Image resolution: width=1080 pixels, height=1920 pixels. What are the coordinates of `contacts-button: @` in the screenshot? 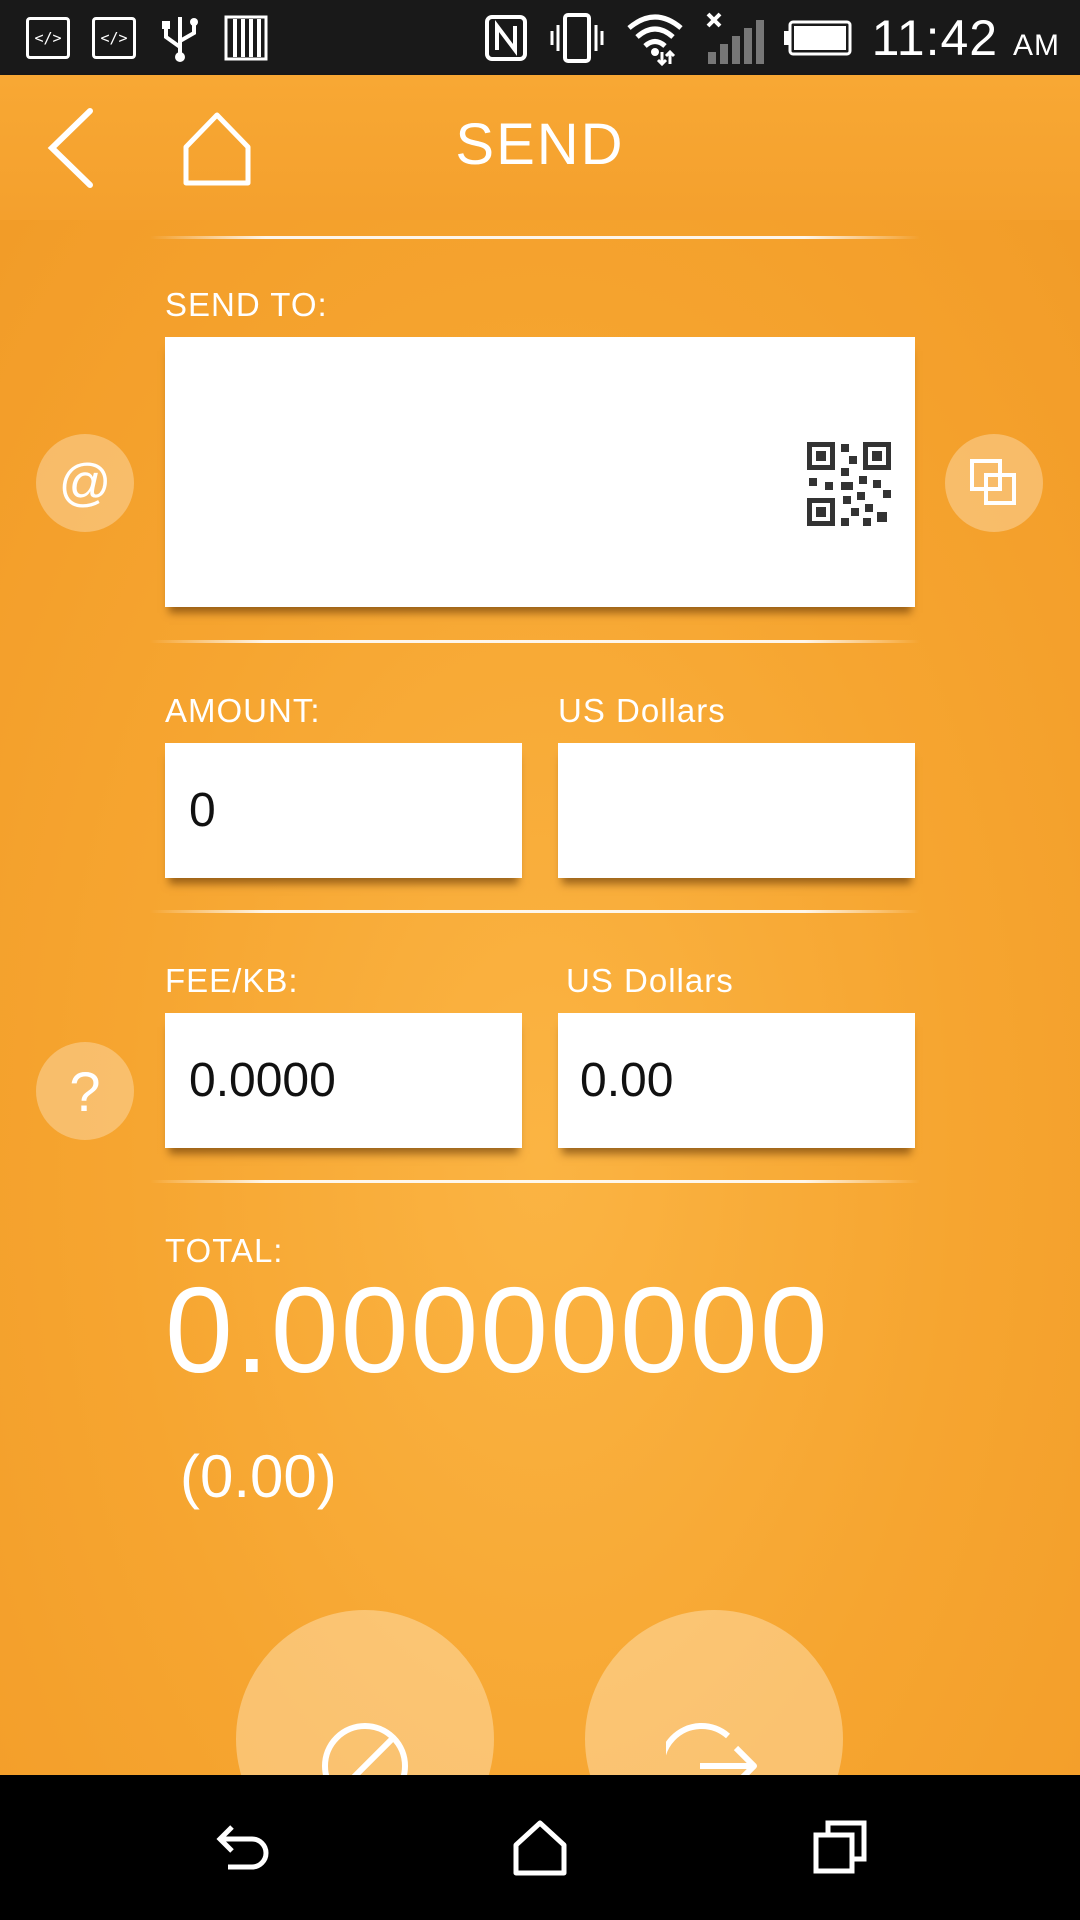 It's located at (85, 483).